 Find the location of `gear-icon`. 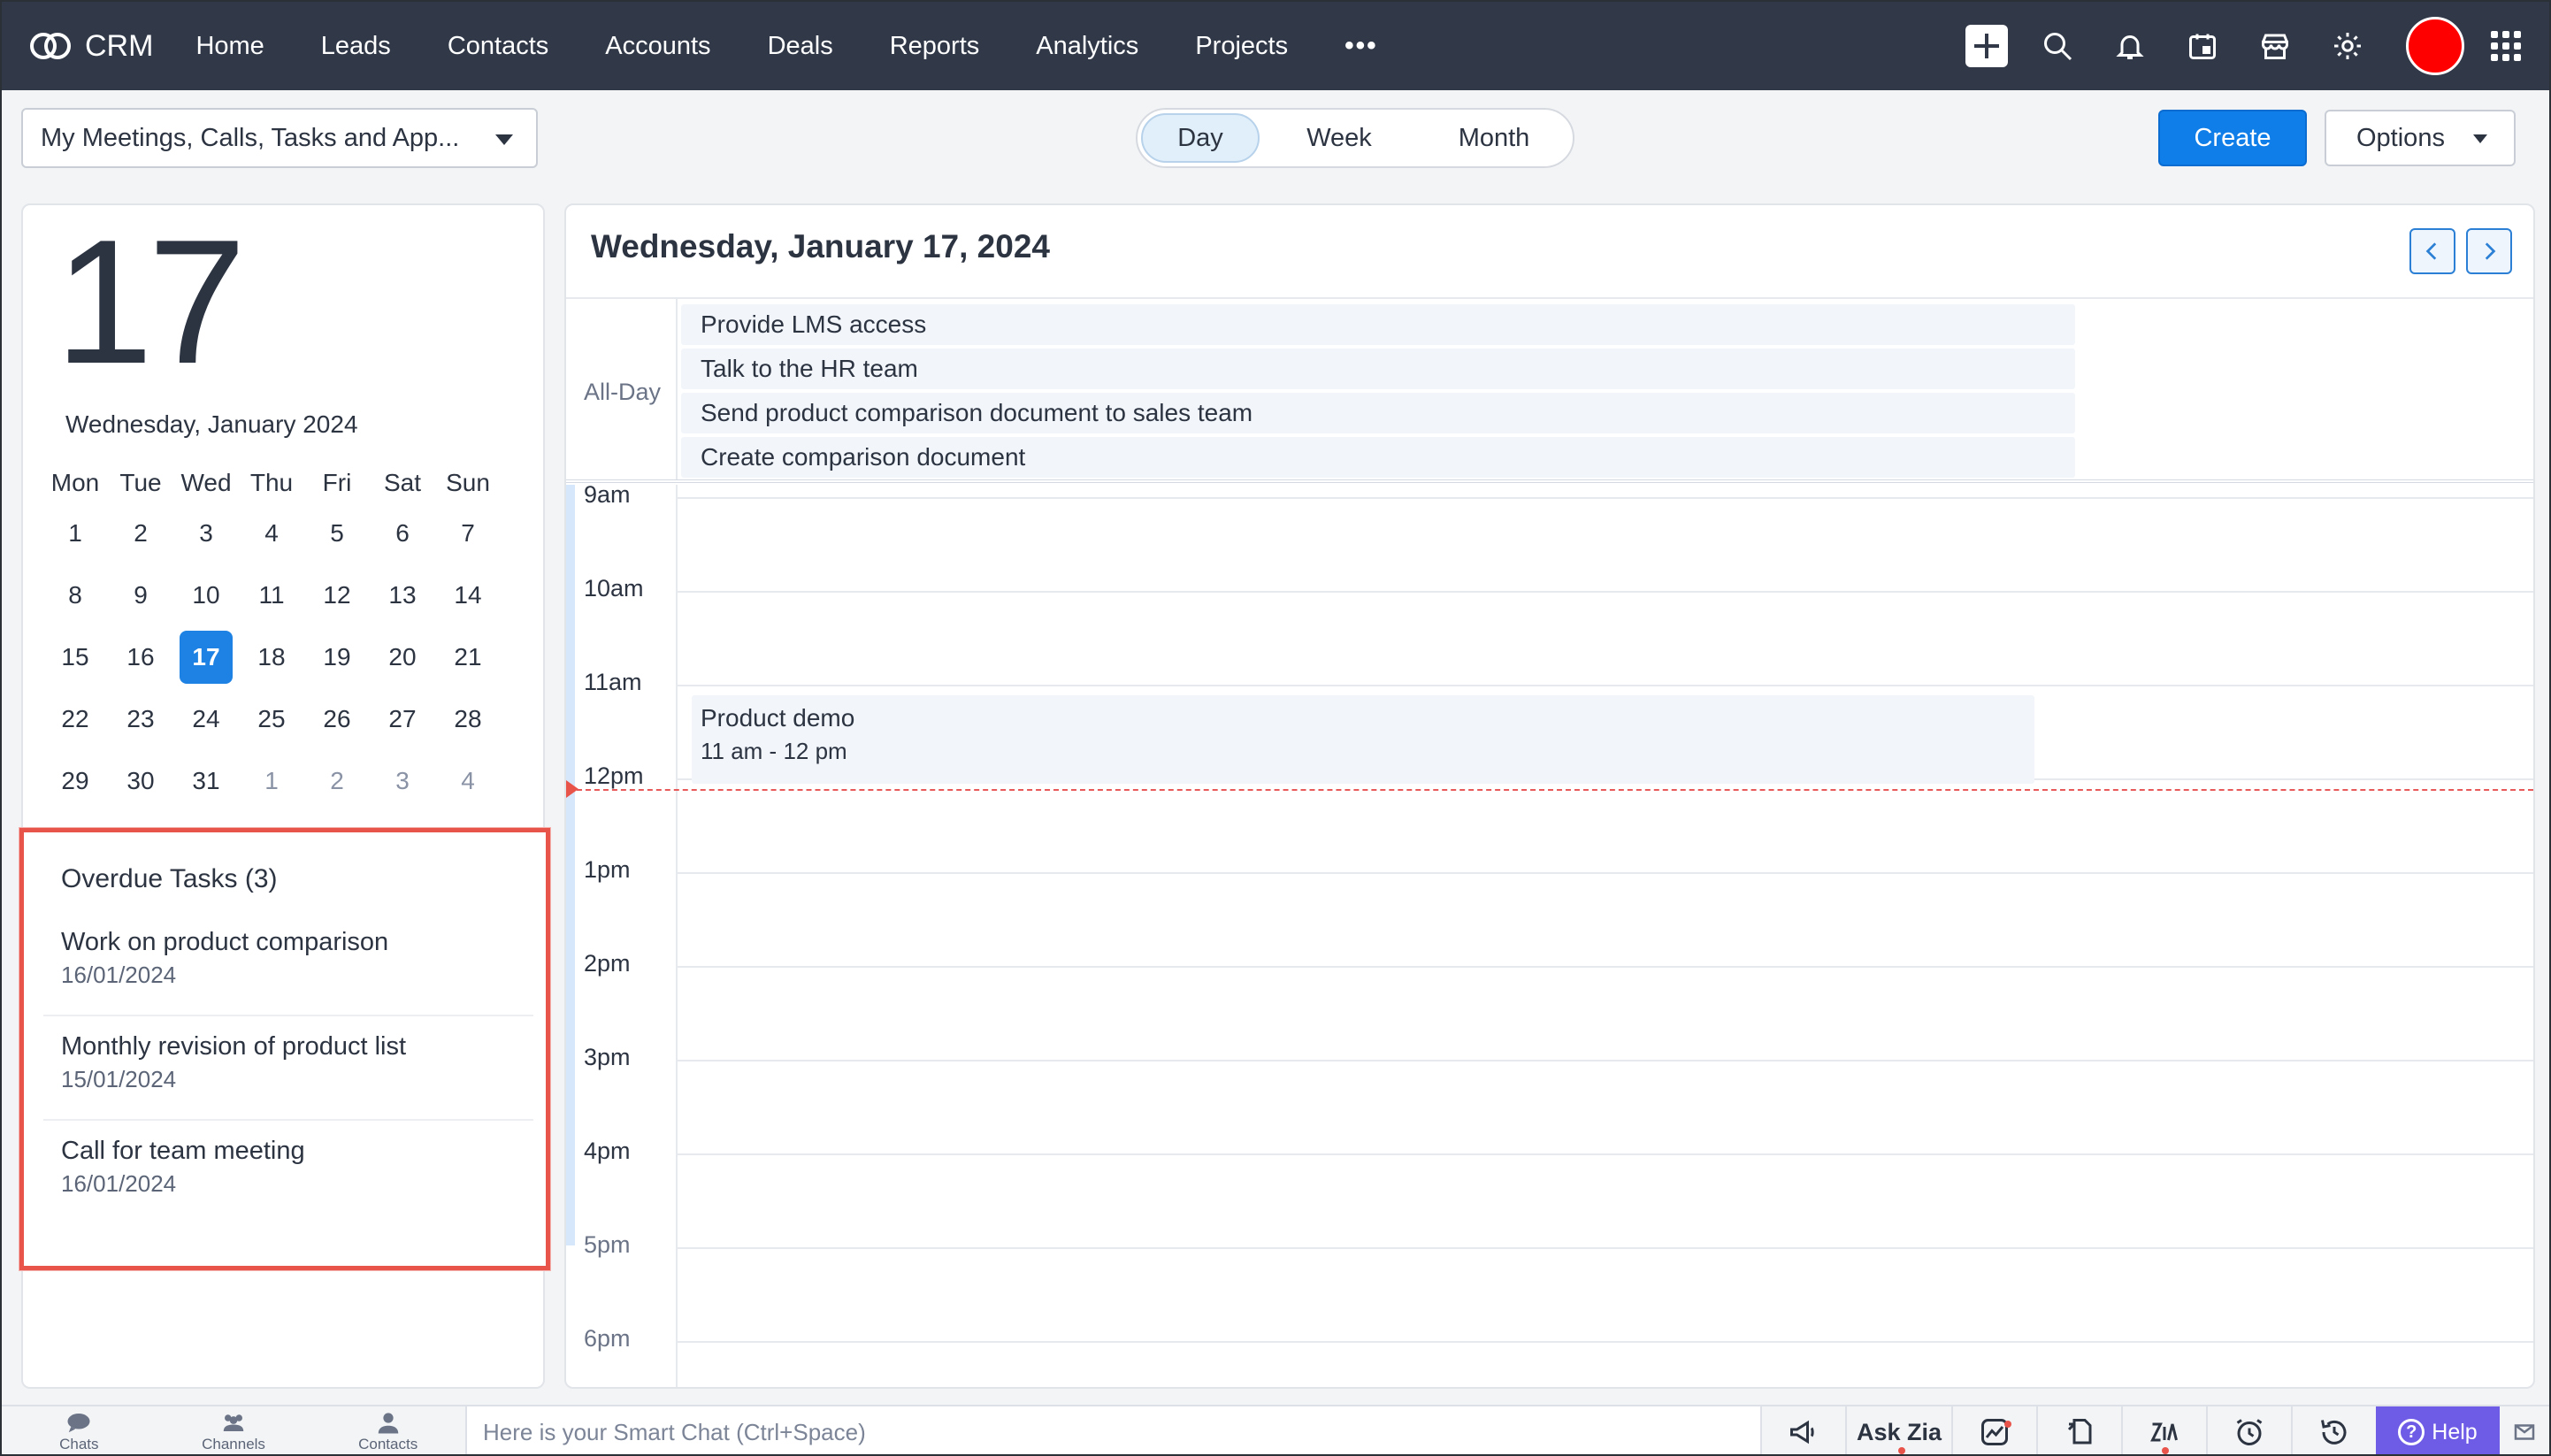

gear-icon is located at coordinates (2347, 46).